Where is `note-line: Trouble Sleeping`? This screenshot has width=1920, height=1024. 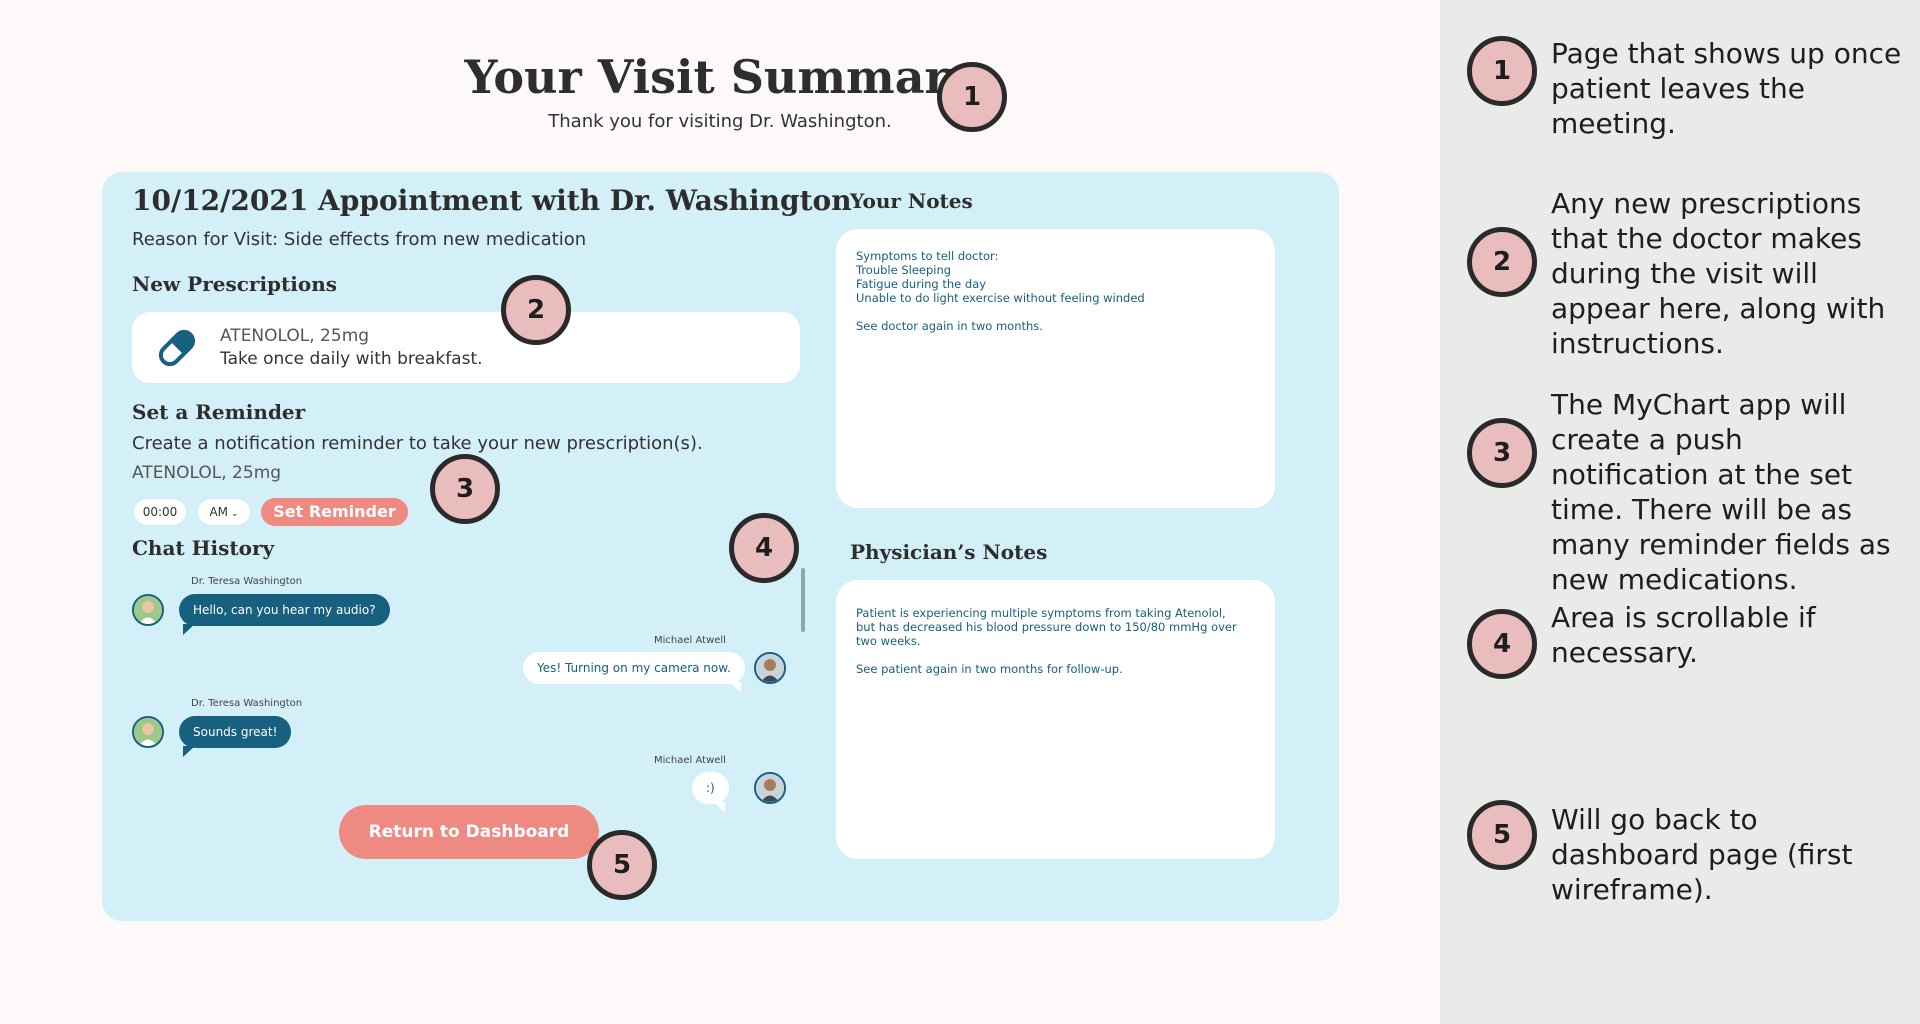
note-line: Trouble Sleeping is located at coordinates (904, 270).